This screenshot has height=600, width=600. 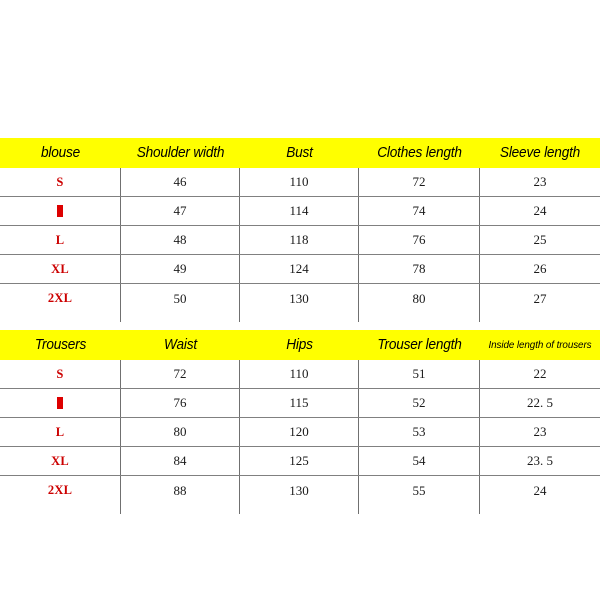 I want to click on blouse-measurement-value: 49, so click(x=180, y=269).